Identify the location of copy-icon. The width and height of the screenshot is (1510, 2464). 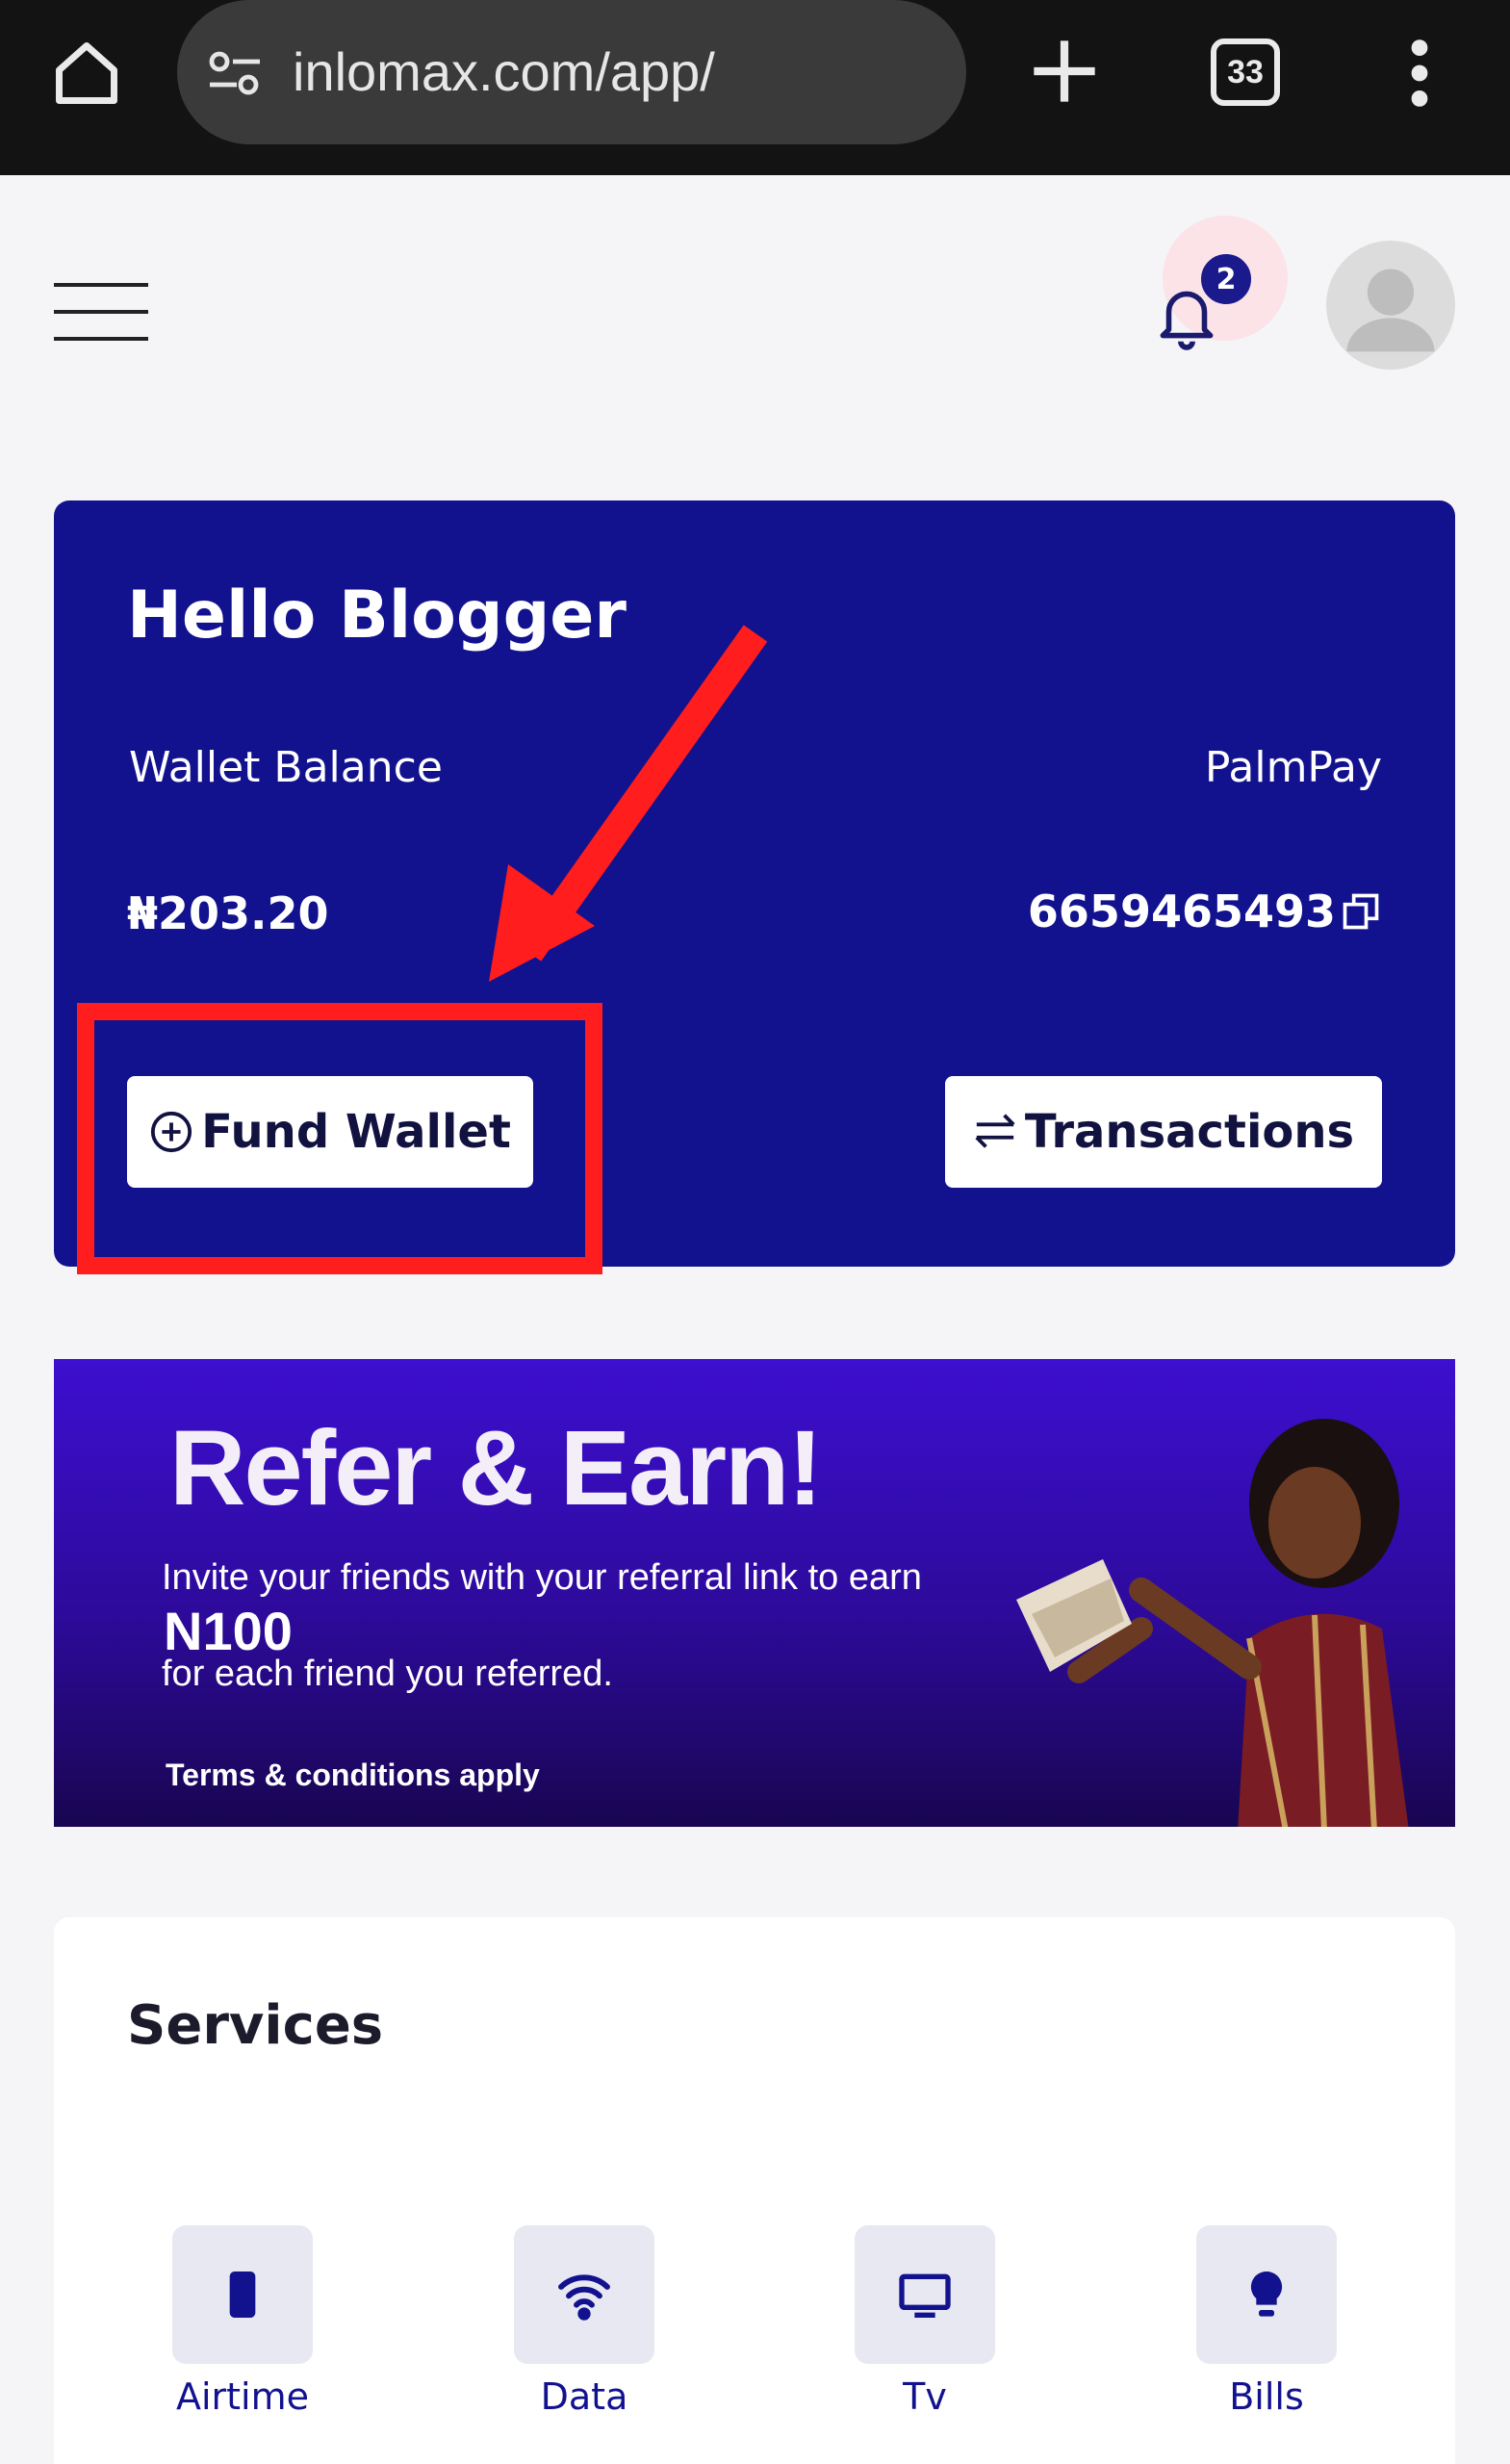
(1361, 911).